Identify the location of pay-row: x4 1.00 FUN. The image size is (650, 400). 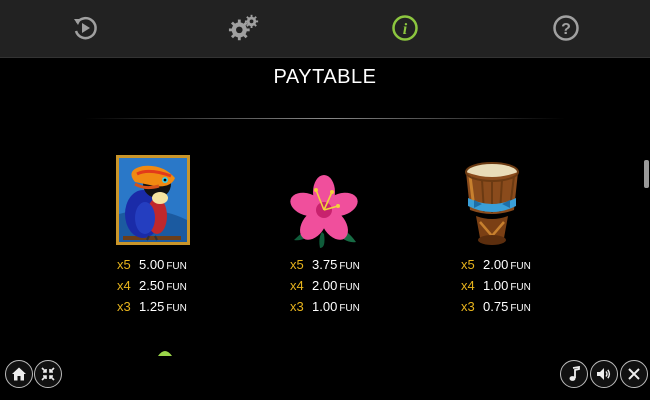
(496, 286).